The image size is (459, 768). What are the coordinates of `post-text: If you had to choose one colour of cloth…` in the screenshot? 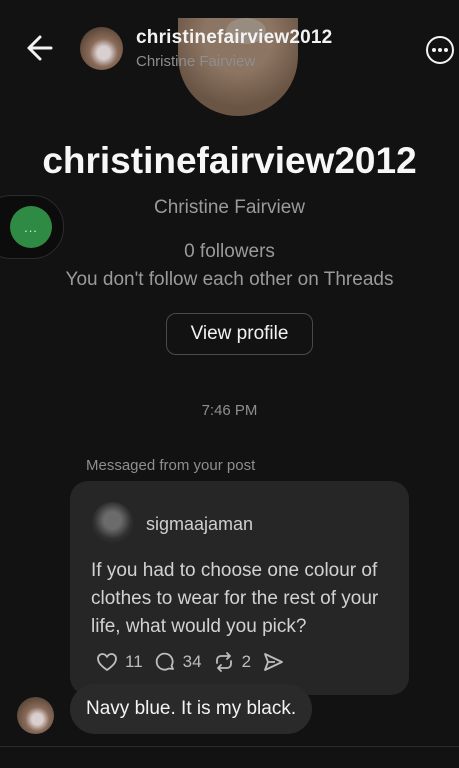 It's located at (235, 598).